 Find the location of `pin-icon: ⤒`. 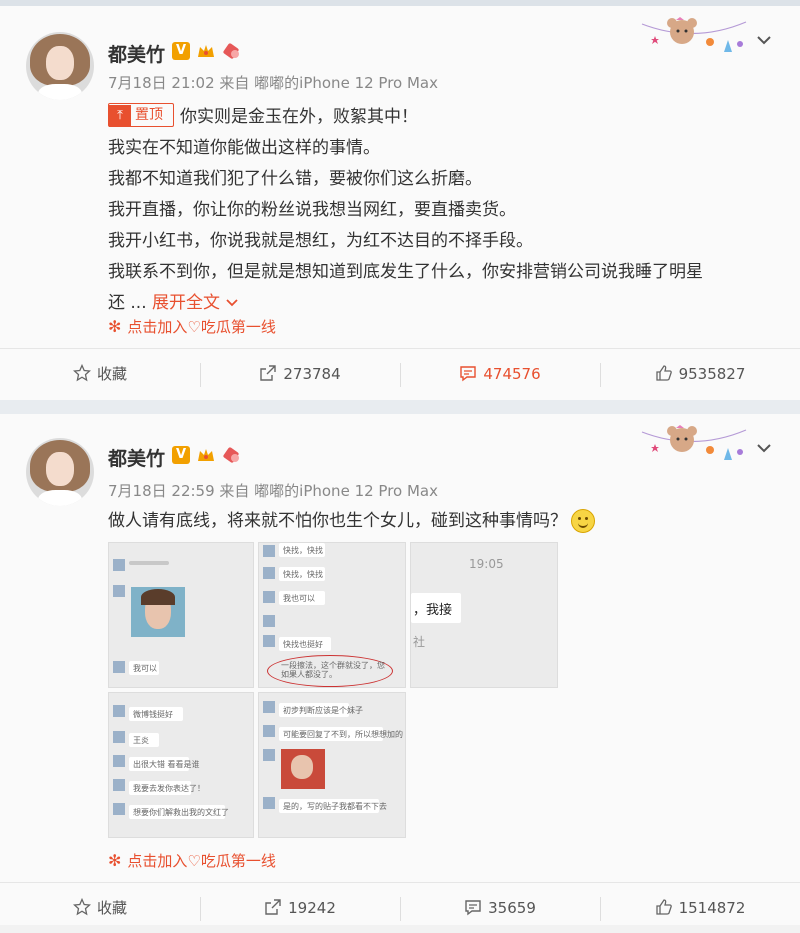

pin-icon: ⤒ is located at coordinates (120, 116).